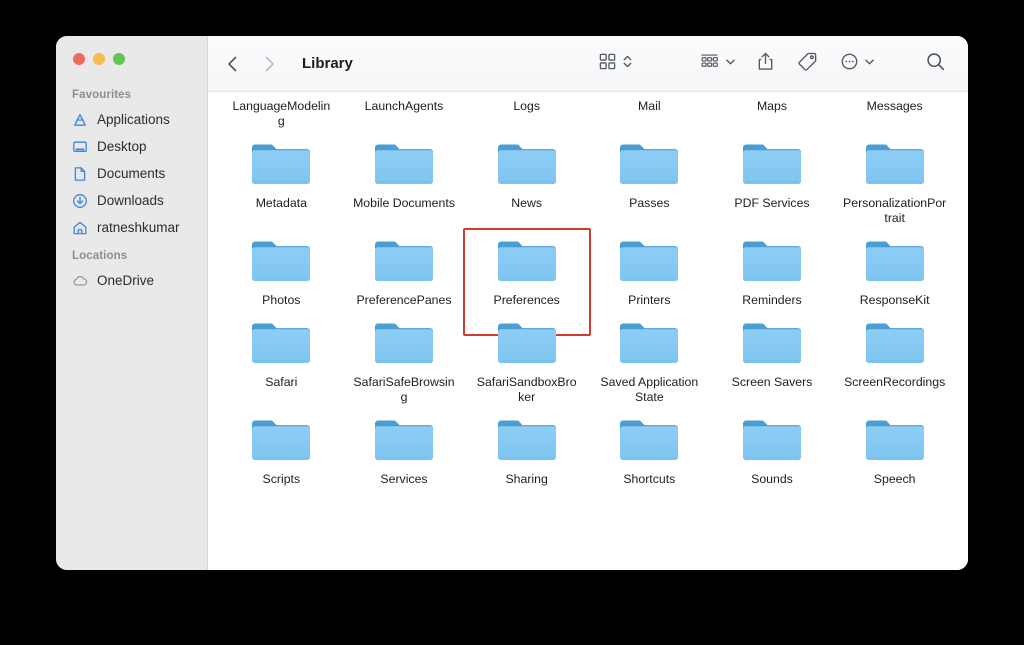 This screenshot has width=1024, height=645. I want to click on folder-label: Mail, so click(649, 106).